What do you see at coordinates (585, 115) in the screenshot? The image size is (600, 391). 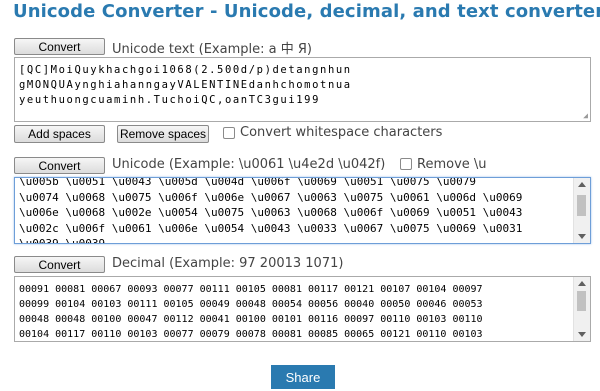 I see `resize-grip-icon: ◢` at bounding box center [585, 115].